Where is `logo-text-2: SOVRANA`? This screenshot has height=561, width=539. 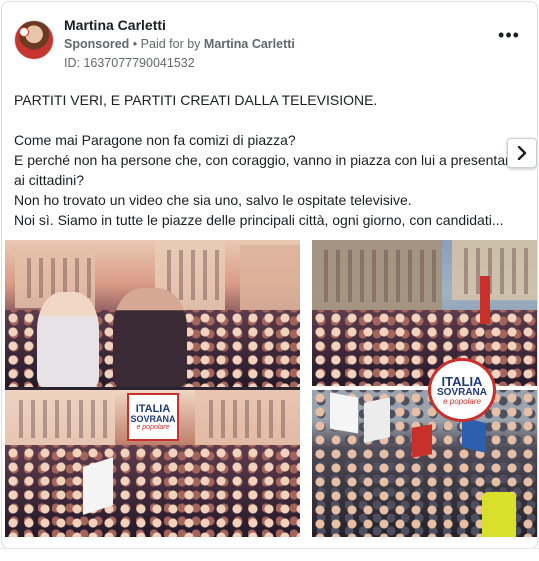
logo-text-2: SOVRANA is located at coordinates (153, 418).